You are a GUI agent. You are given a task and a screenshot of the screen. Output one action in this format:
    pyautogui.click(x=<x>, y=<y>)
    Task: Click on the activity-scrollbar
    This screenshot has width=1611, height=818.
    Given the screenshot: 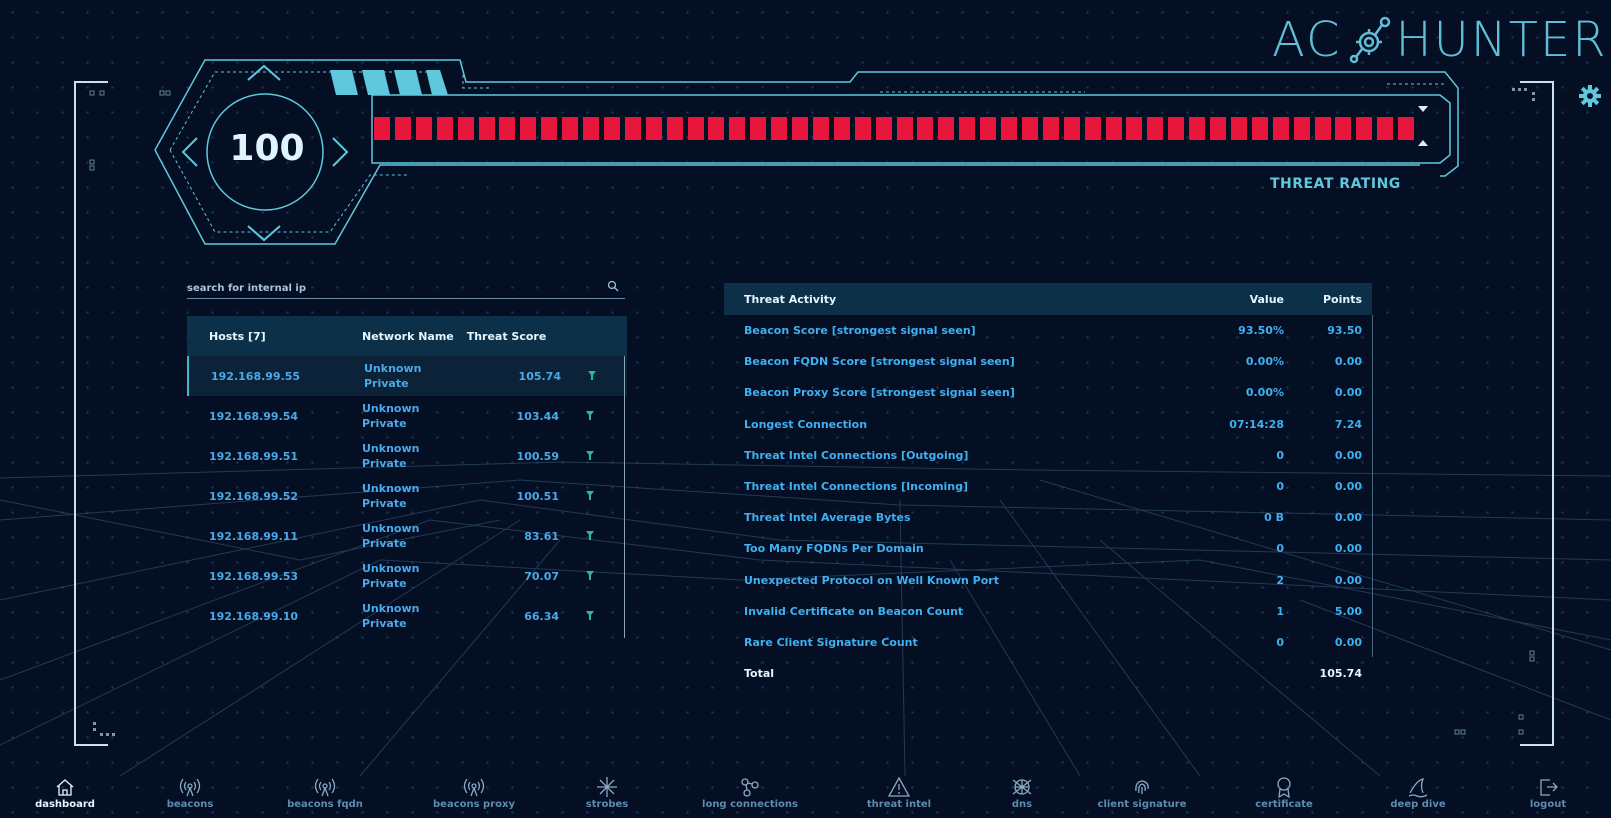 What is the action you would take?
    pyautogui.click(x=1372, y=486)
    